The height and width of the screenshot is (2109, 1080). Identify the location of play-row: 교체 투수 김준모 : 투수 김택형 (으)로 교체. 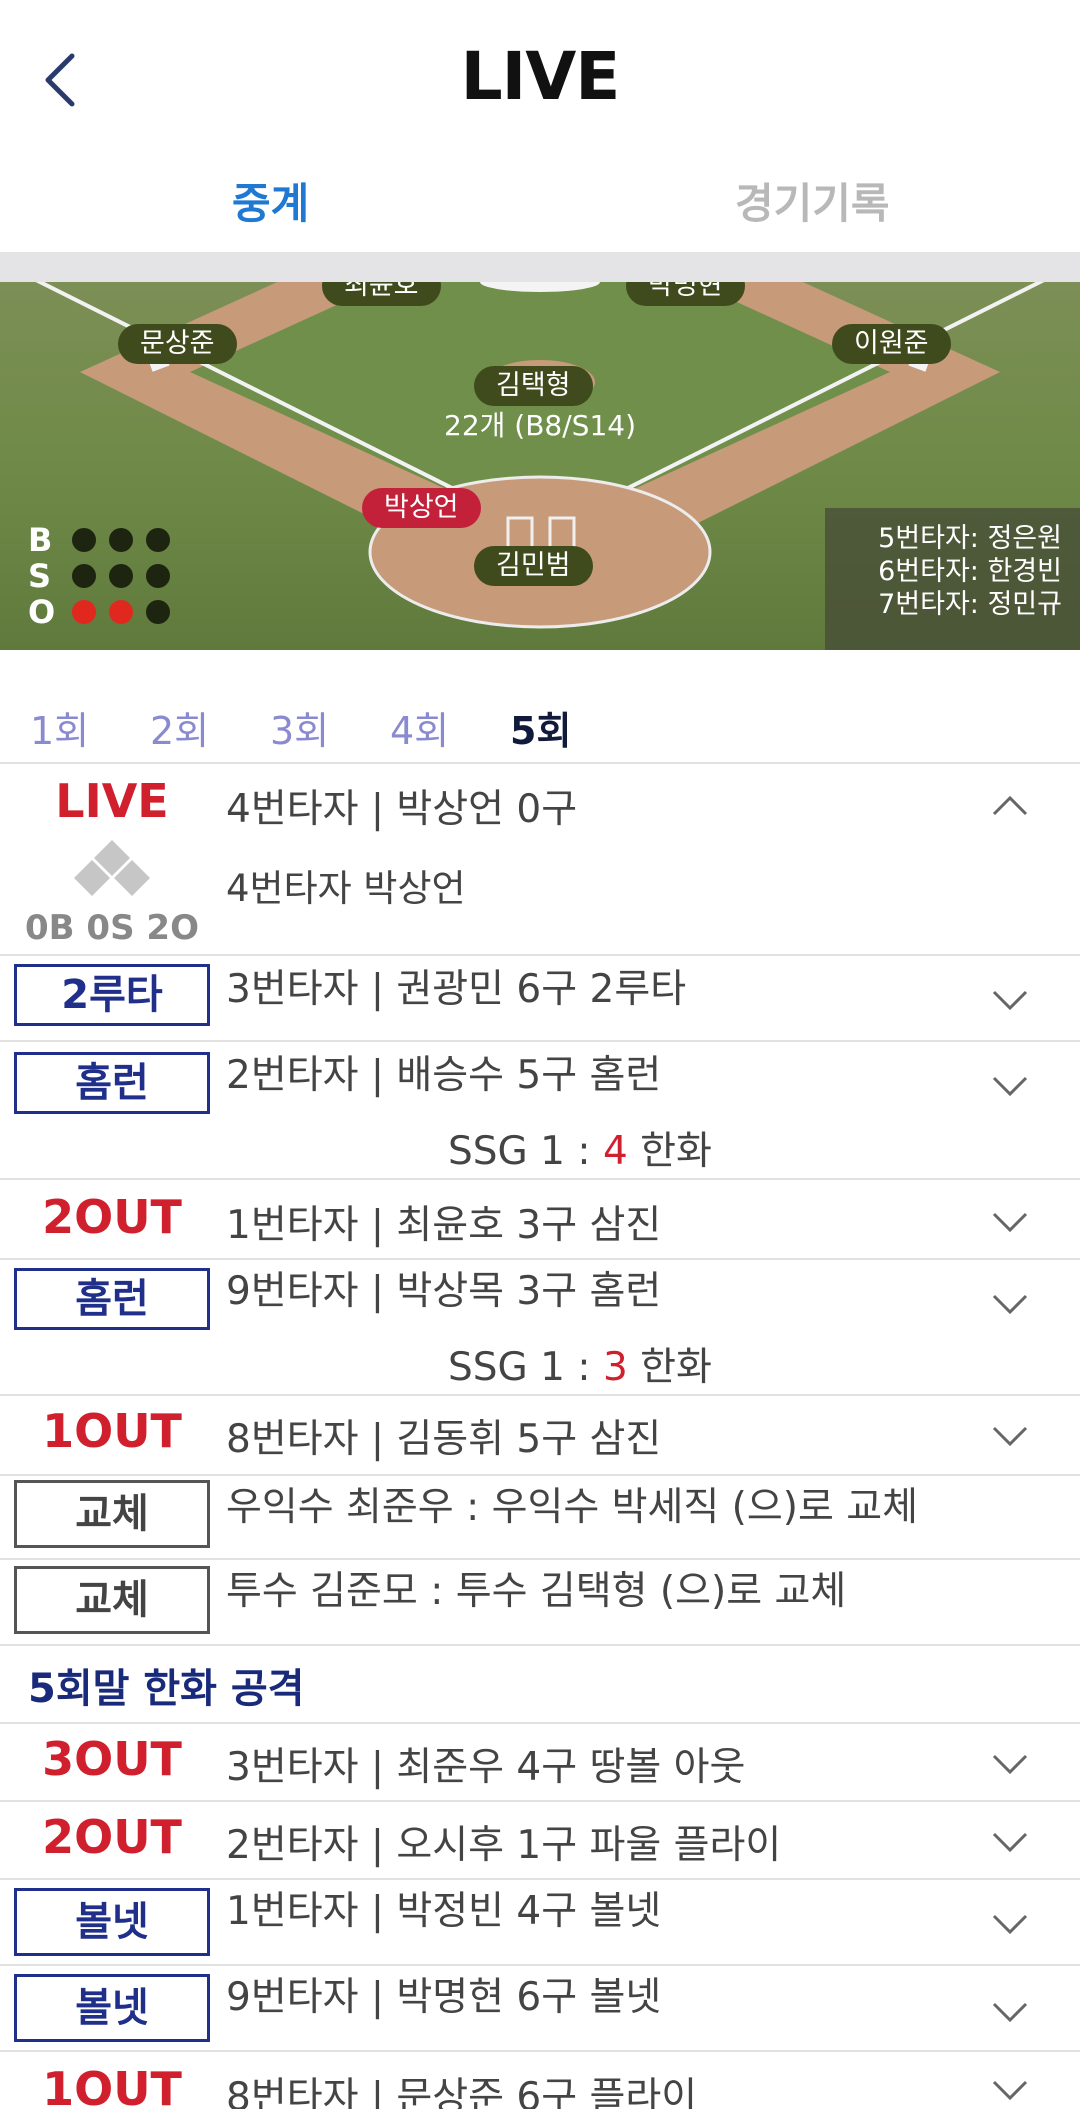
(540, 1602).